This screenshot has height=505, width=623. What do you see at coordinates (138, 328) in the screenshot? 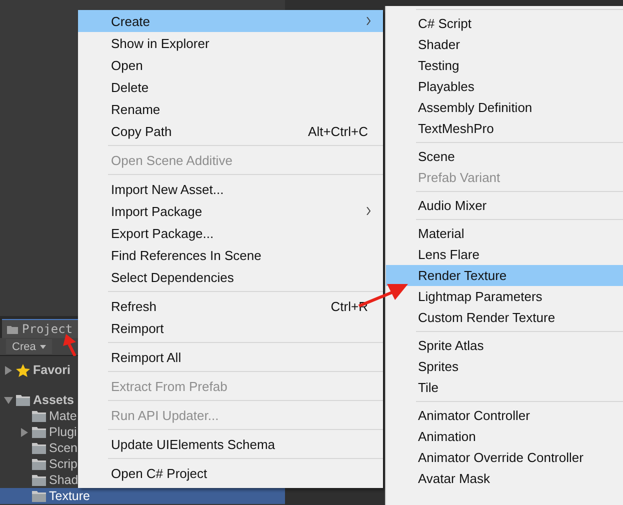
I see `menu-item-label: Reimport` at bounding box center [138, 328].